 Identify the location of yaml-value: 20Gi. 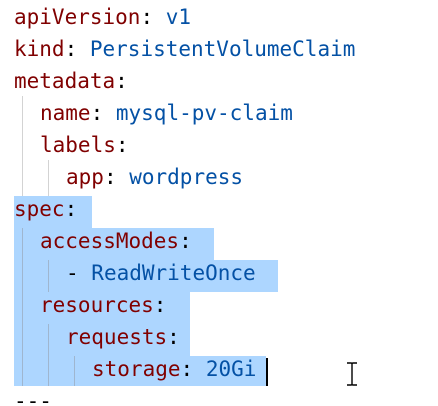
(231, 369).